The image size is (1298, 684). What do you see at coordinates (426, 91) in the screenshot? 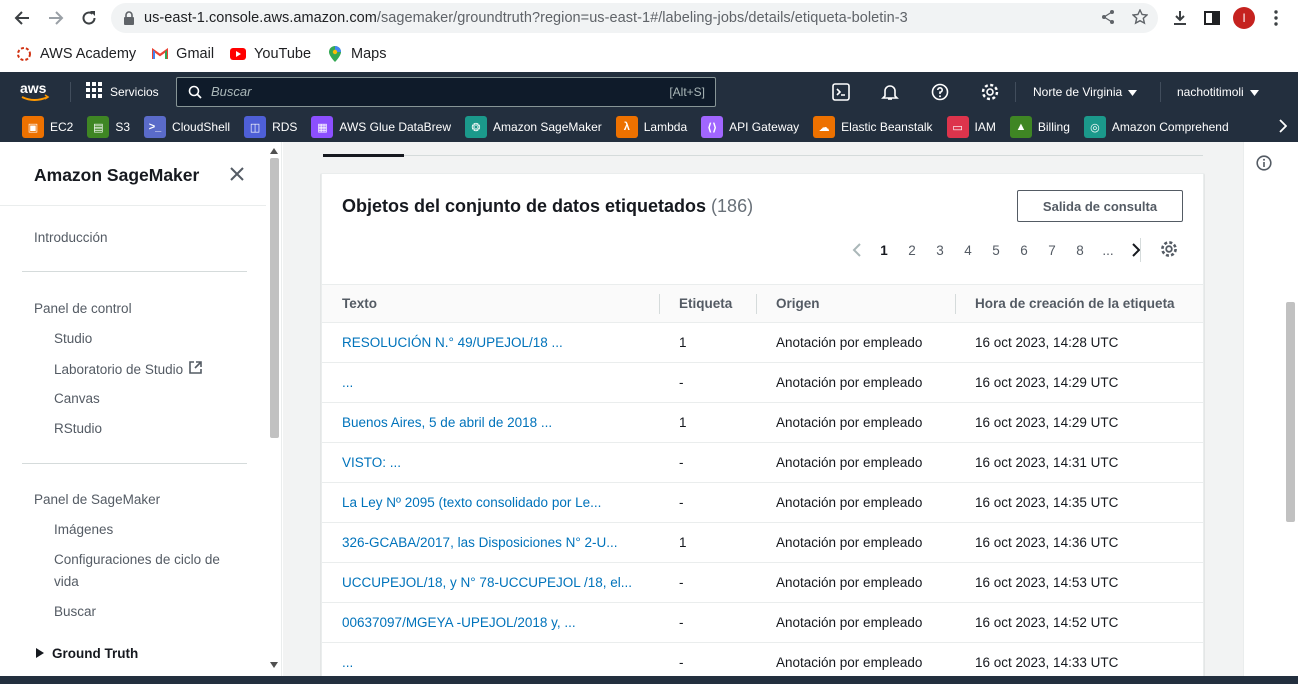
I see `search-input` at bounding box center [426, 91].